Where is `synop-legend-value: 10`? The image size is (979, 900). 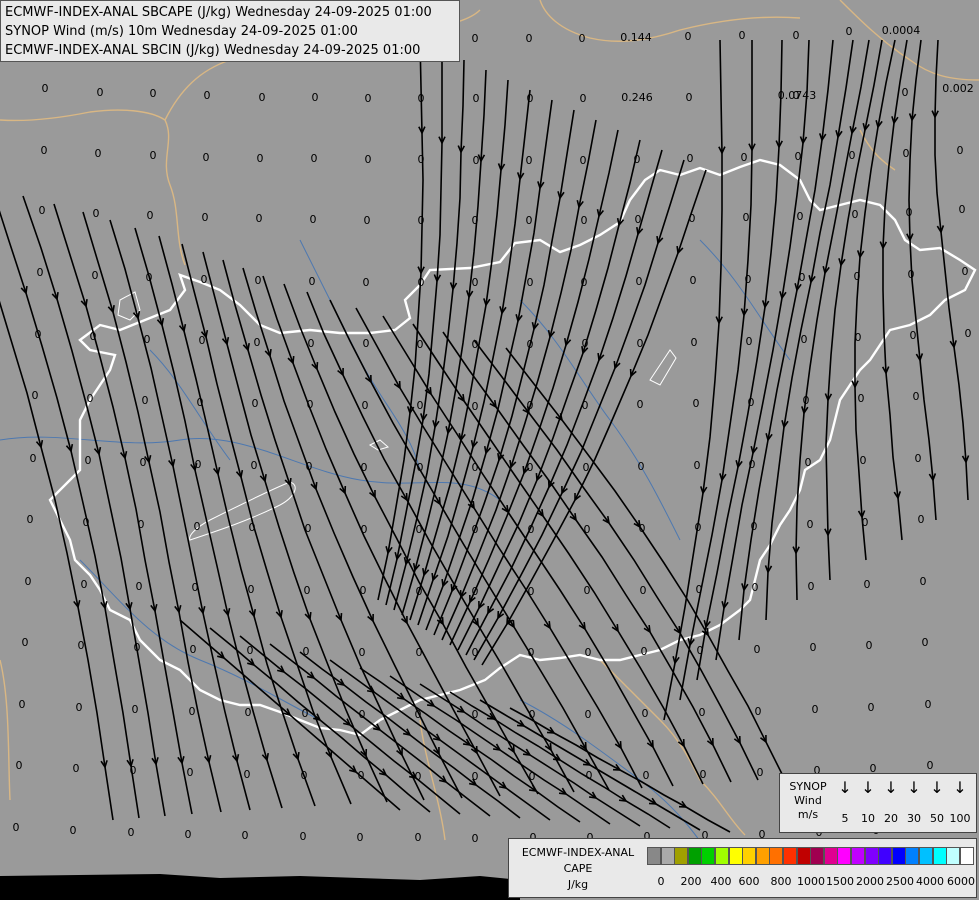 synop-legend-value: 10 is located at coordinates (868, 818).